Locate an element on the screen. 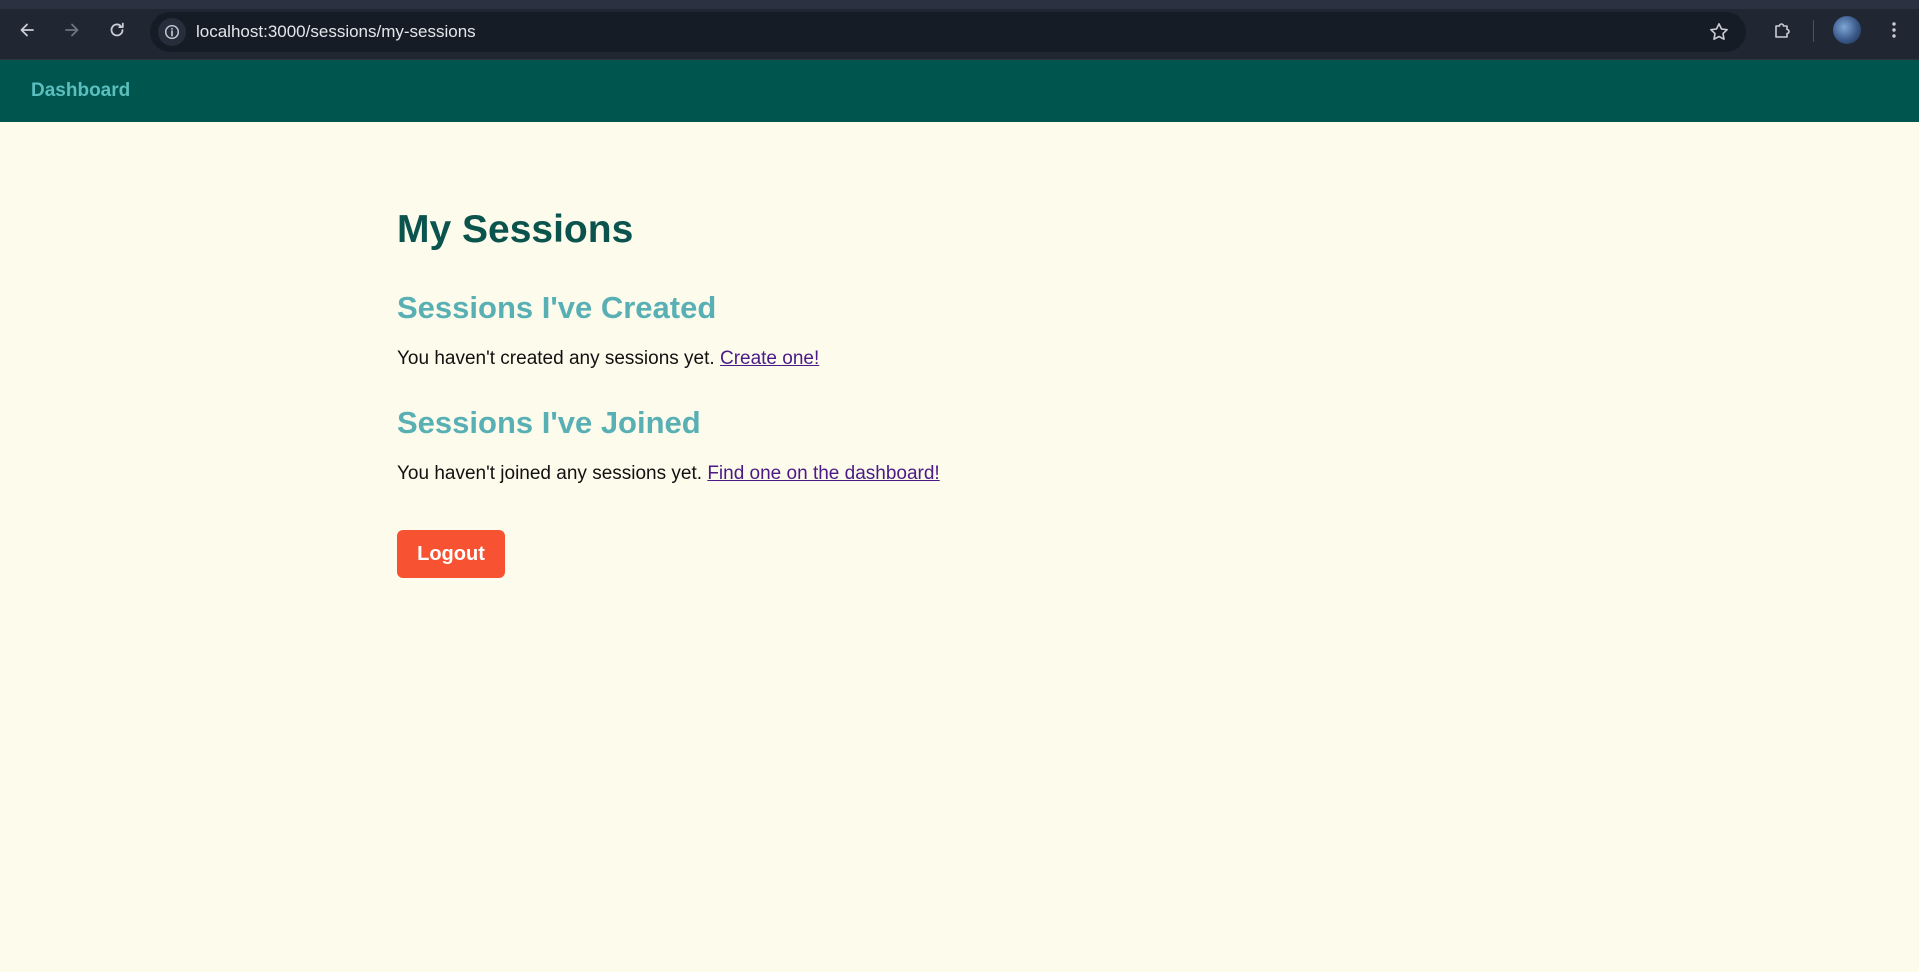  created-empty-text: You haven't created any sessions yet. is located at coordinates (556, 358).